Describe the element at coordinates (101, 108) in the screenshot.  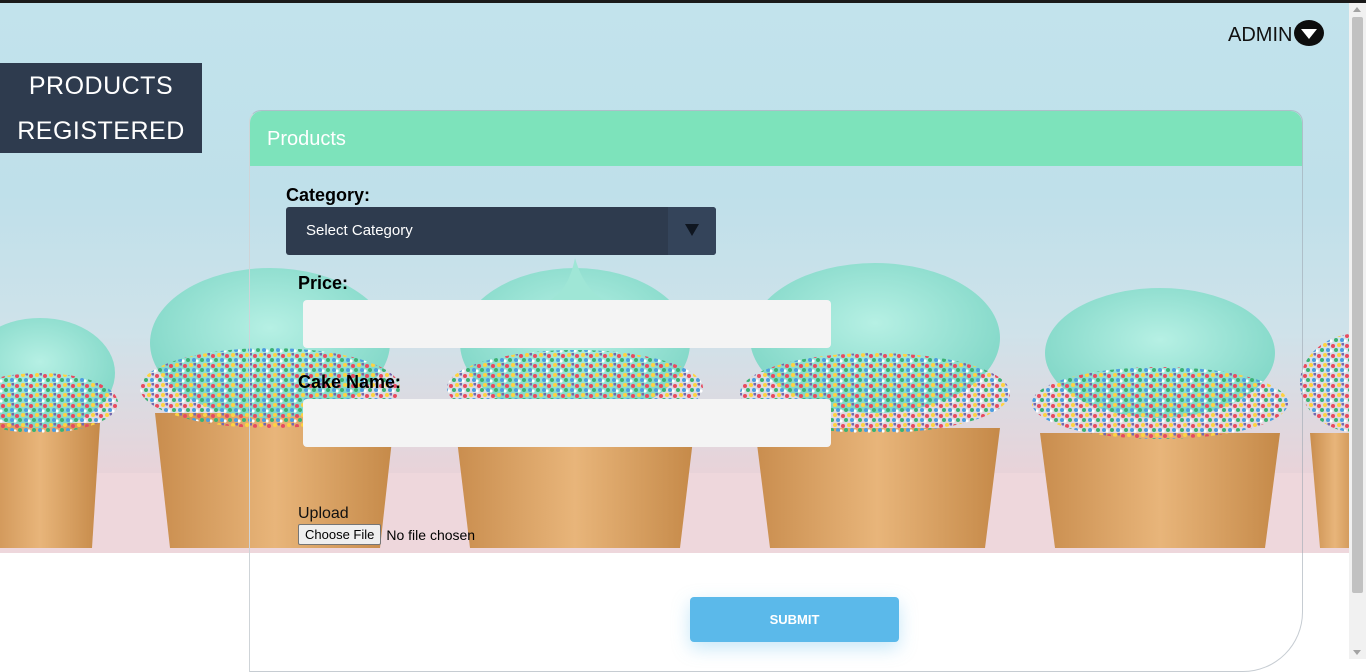
I see `products-registered-menu: PRODUCTS REGISTERED` at that location.